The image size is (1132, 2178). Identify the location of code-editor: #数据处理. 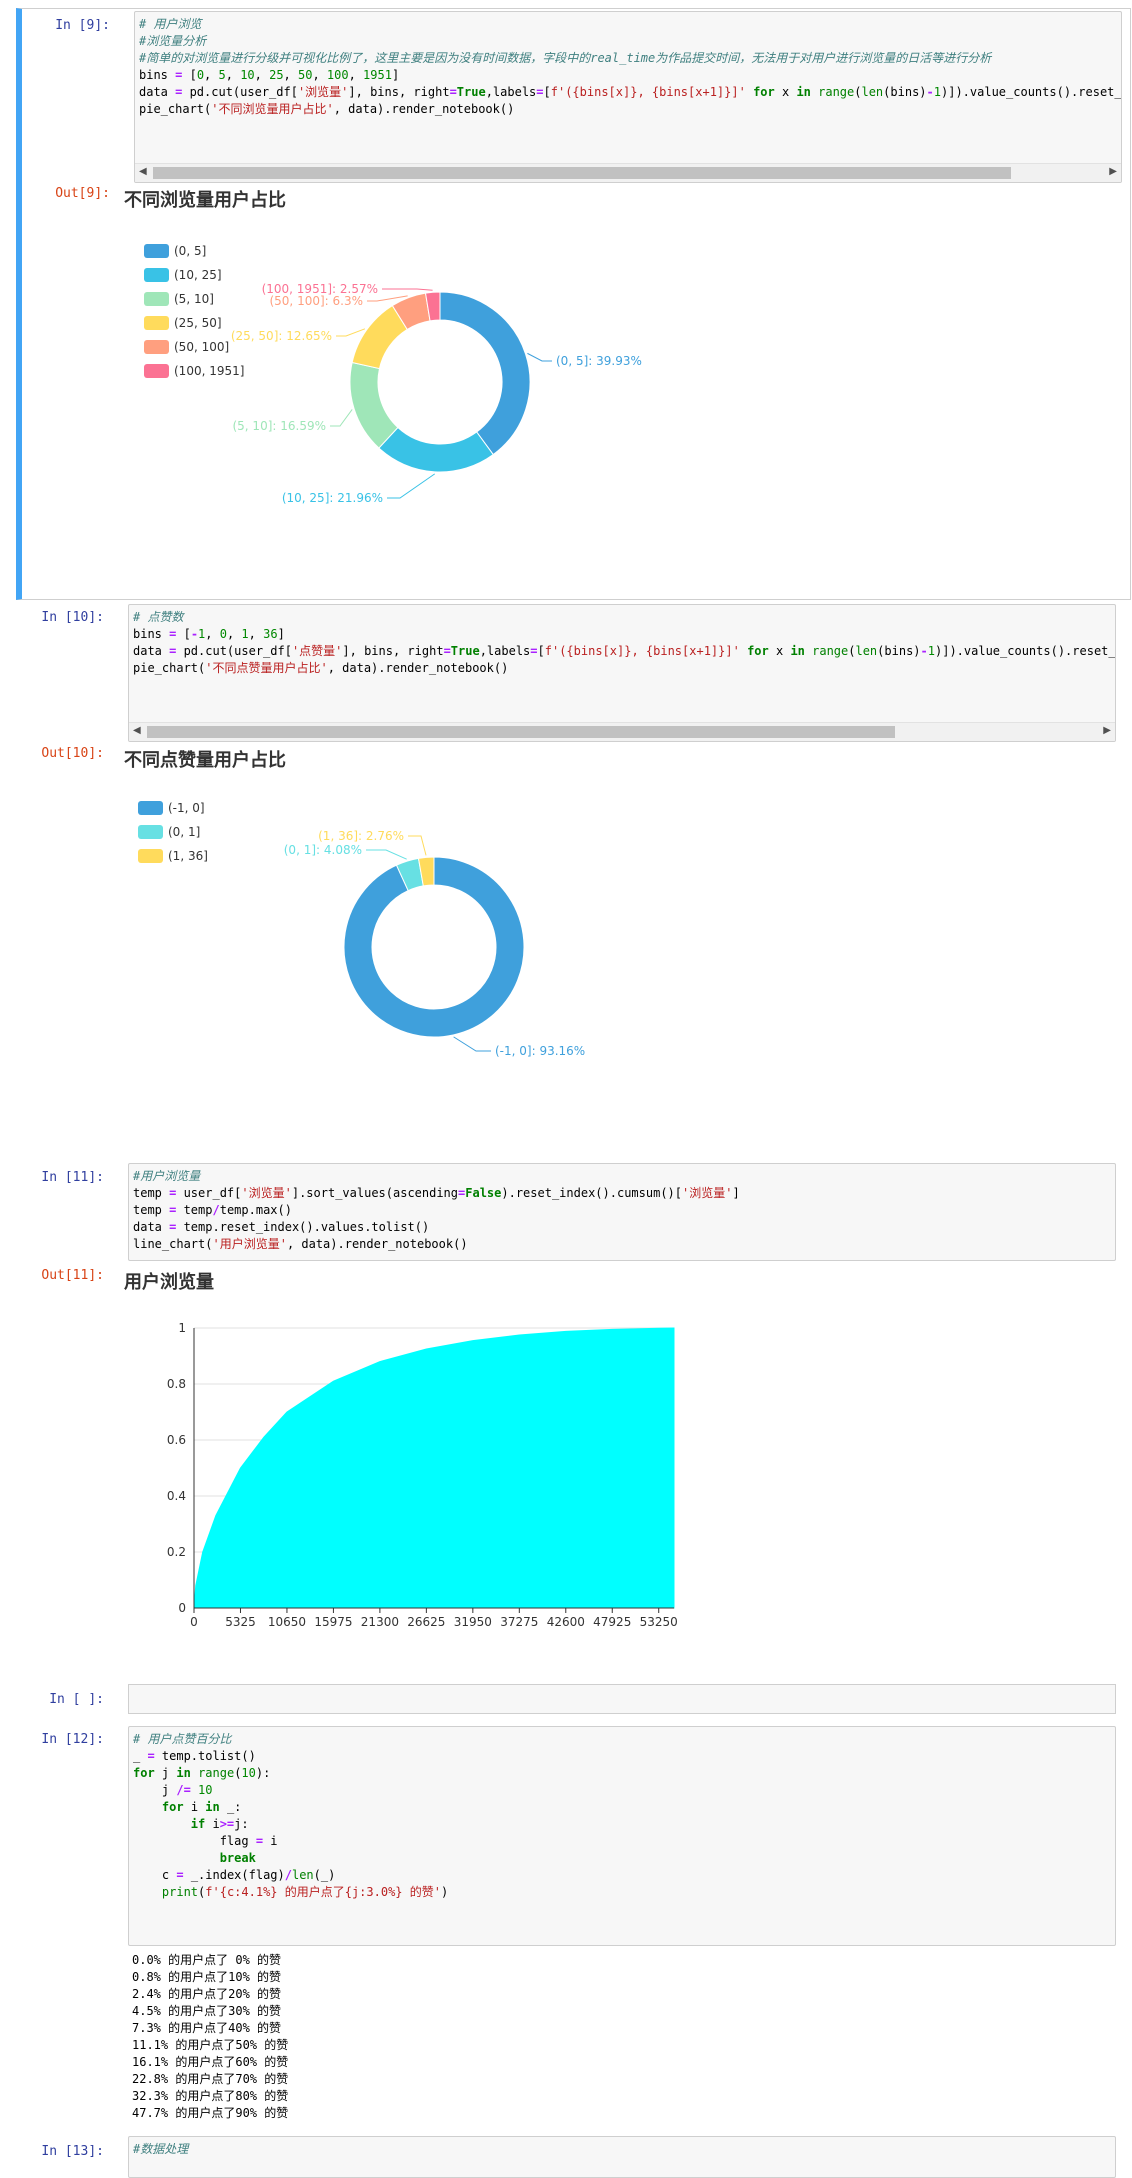
(622, 2157).